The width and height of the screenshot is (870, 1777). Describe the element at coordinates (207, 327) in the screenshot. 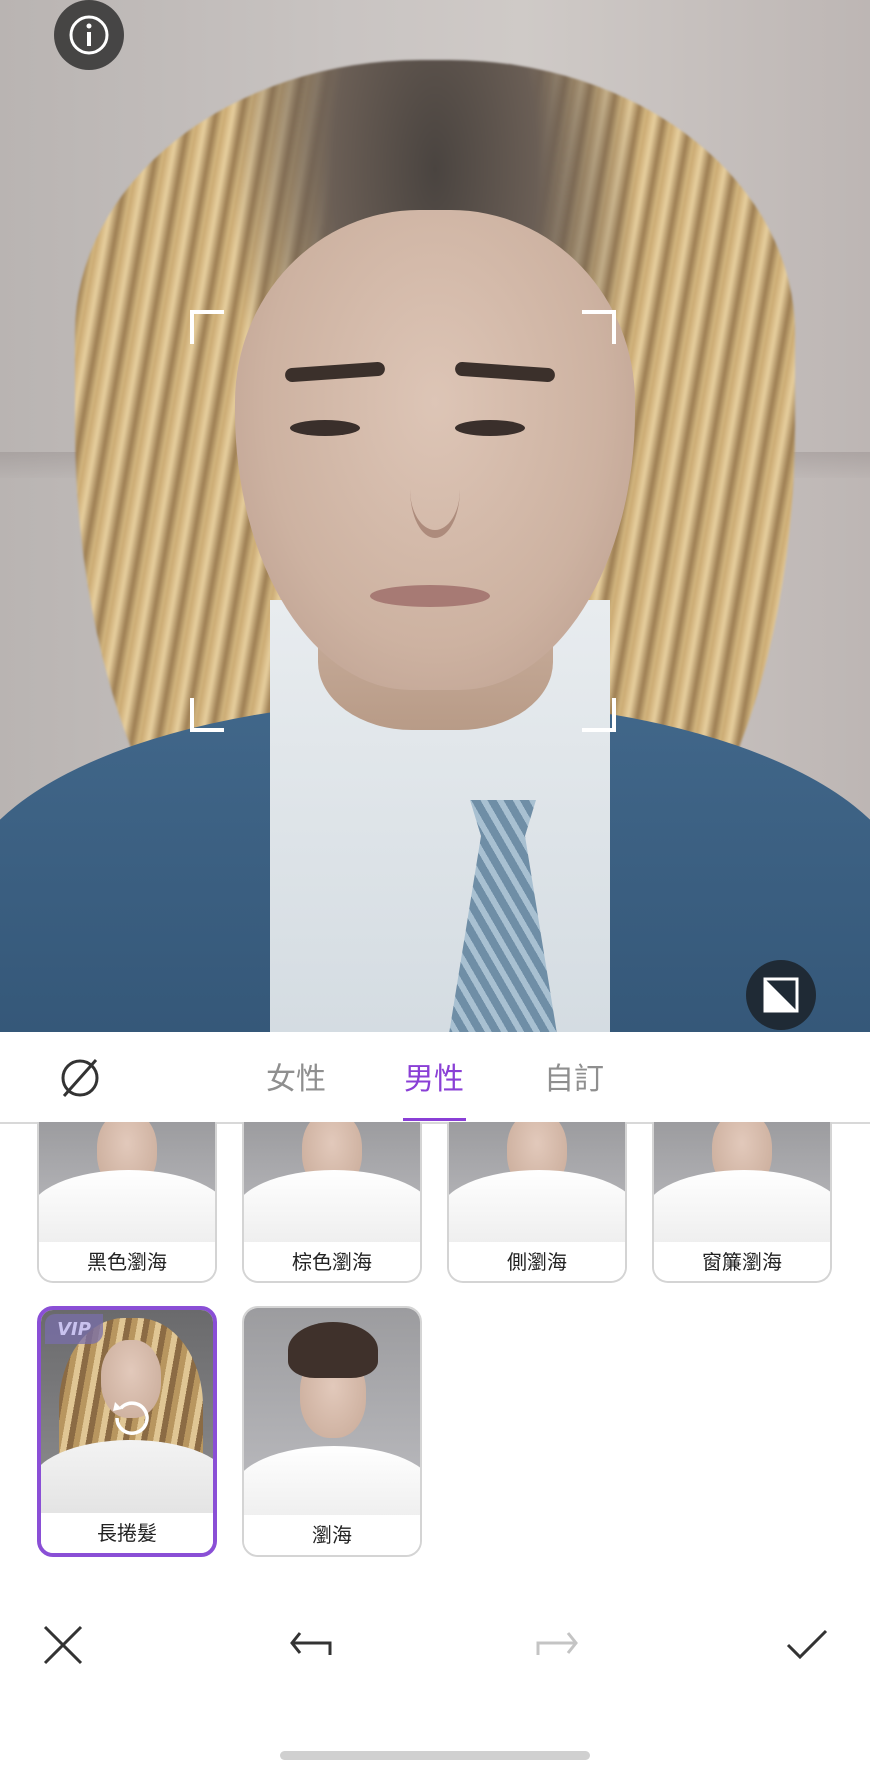

I see `face-frame-corner-top-left` at that location.